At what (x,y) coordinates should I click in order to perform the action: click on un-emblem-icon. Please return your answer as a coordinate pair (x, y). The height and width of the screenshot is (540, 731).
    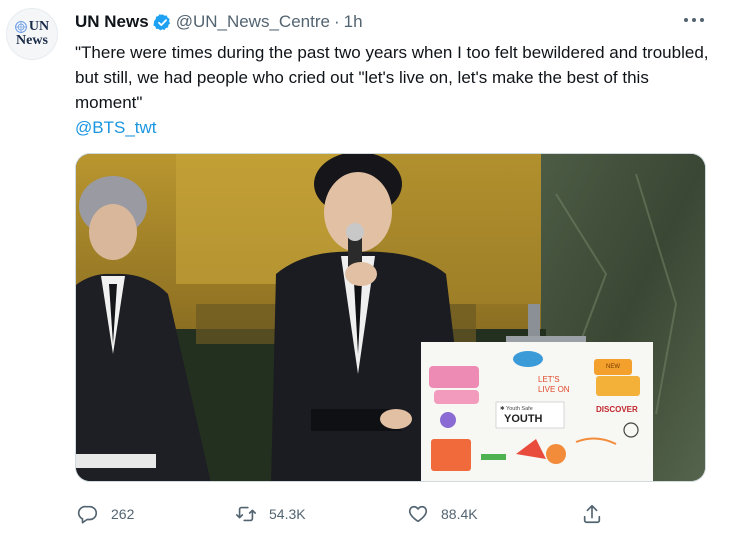
    Looking at the image, I should click on (21, 27).